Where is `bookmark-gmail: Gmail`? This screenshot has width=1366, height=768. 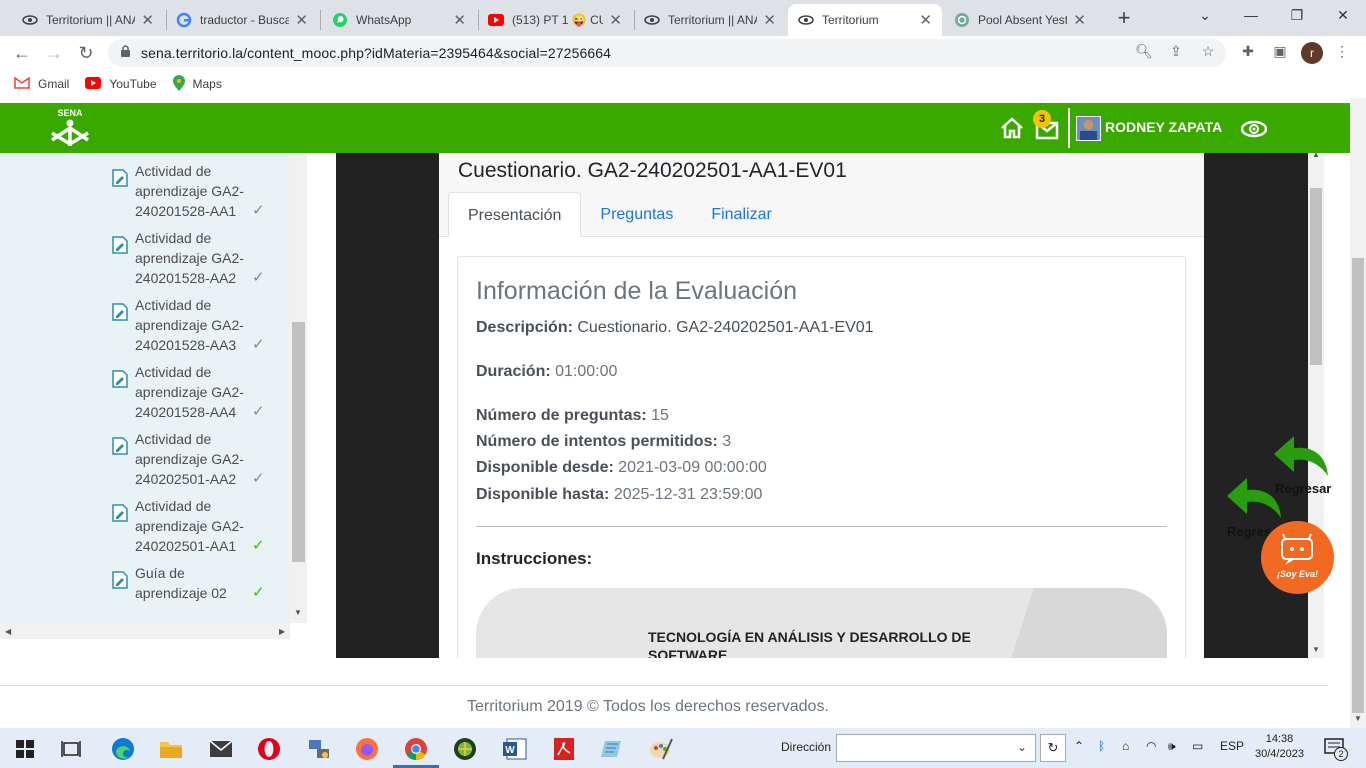
bookmark-gmail: Gmail is located at coordinates (41, 84).